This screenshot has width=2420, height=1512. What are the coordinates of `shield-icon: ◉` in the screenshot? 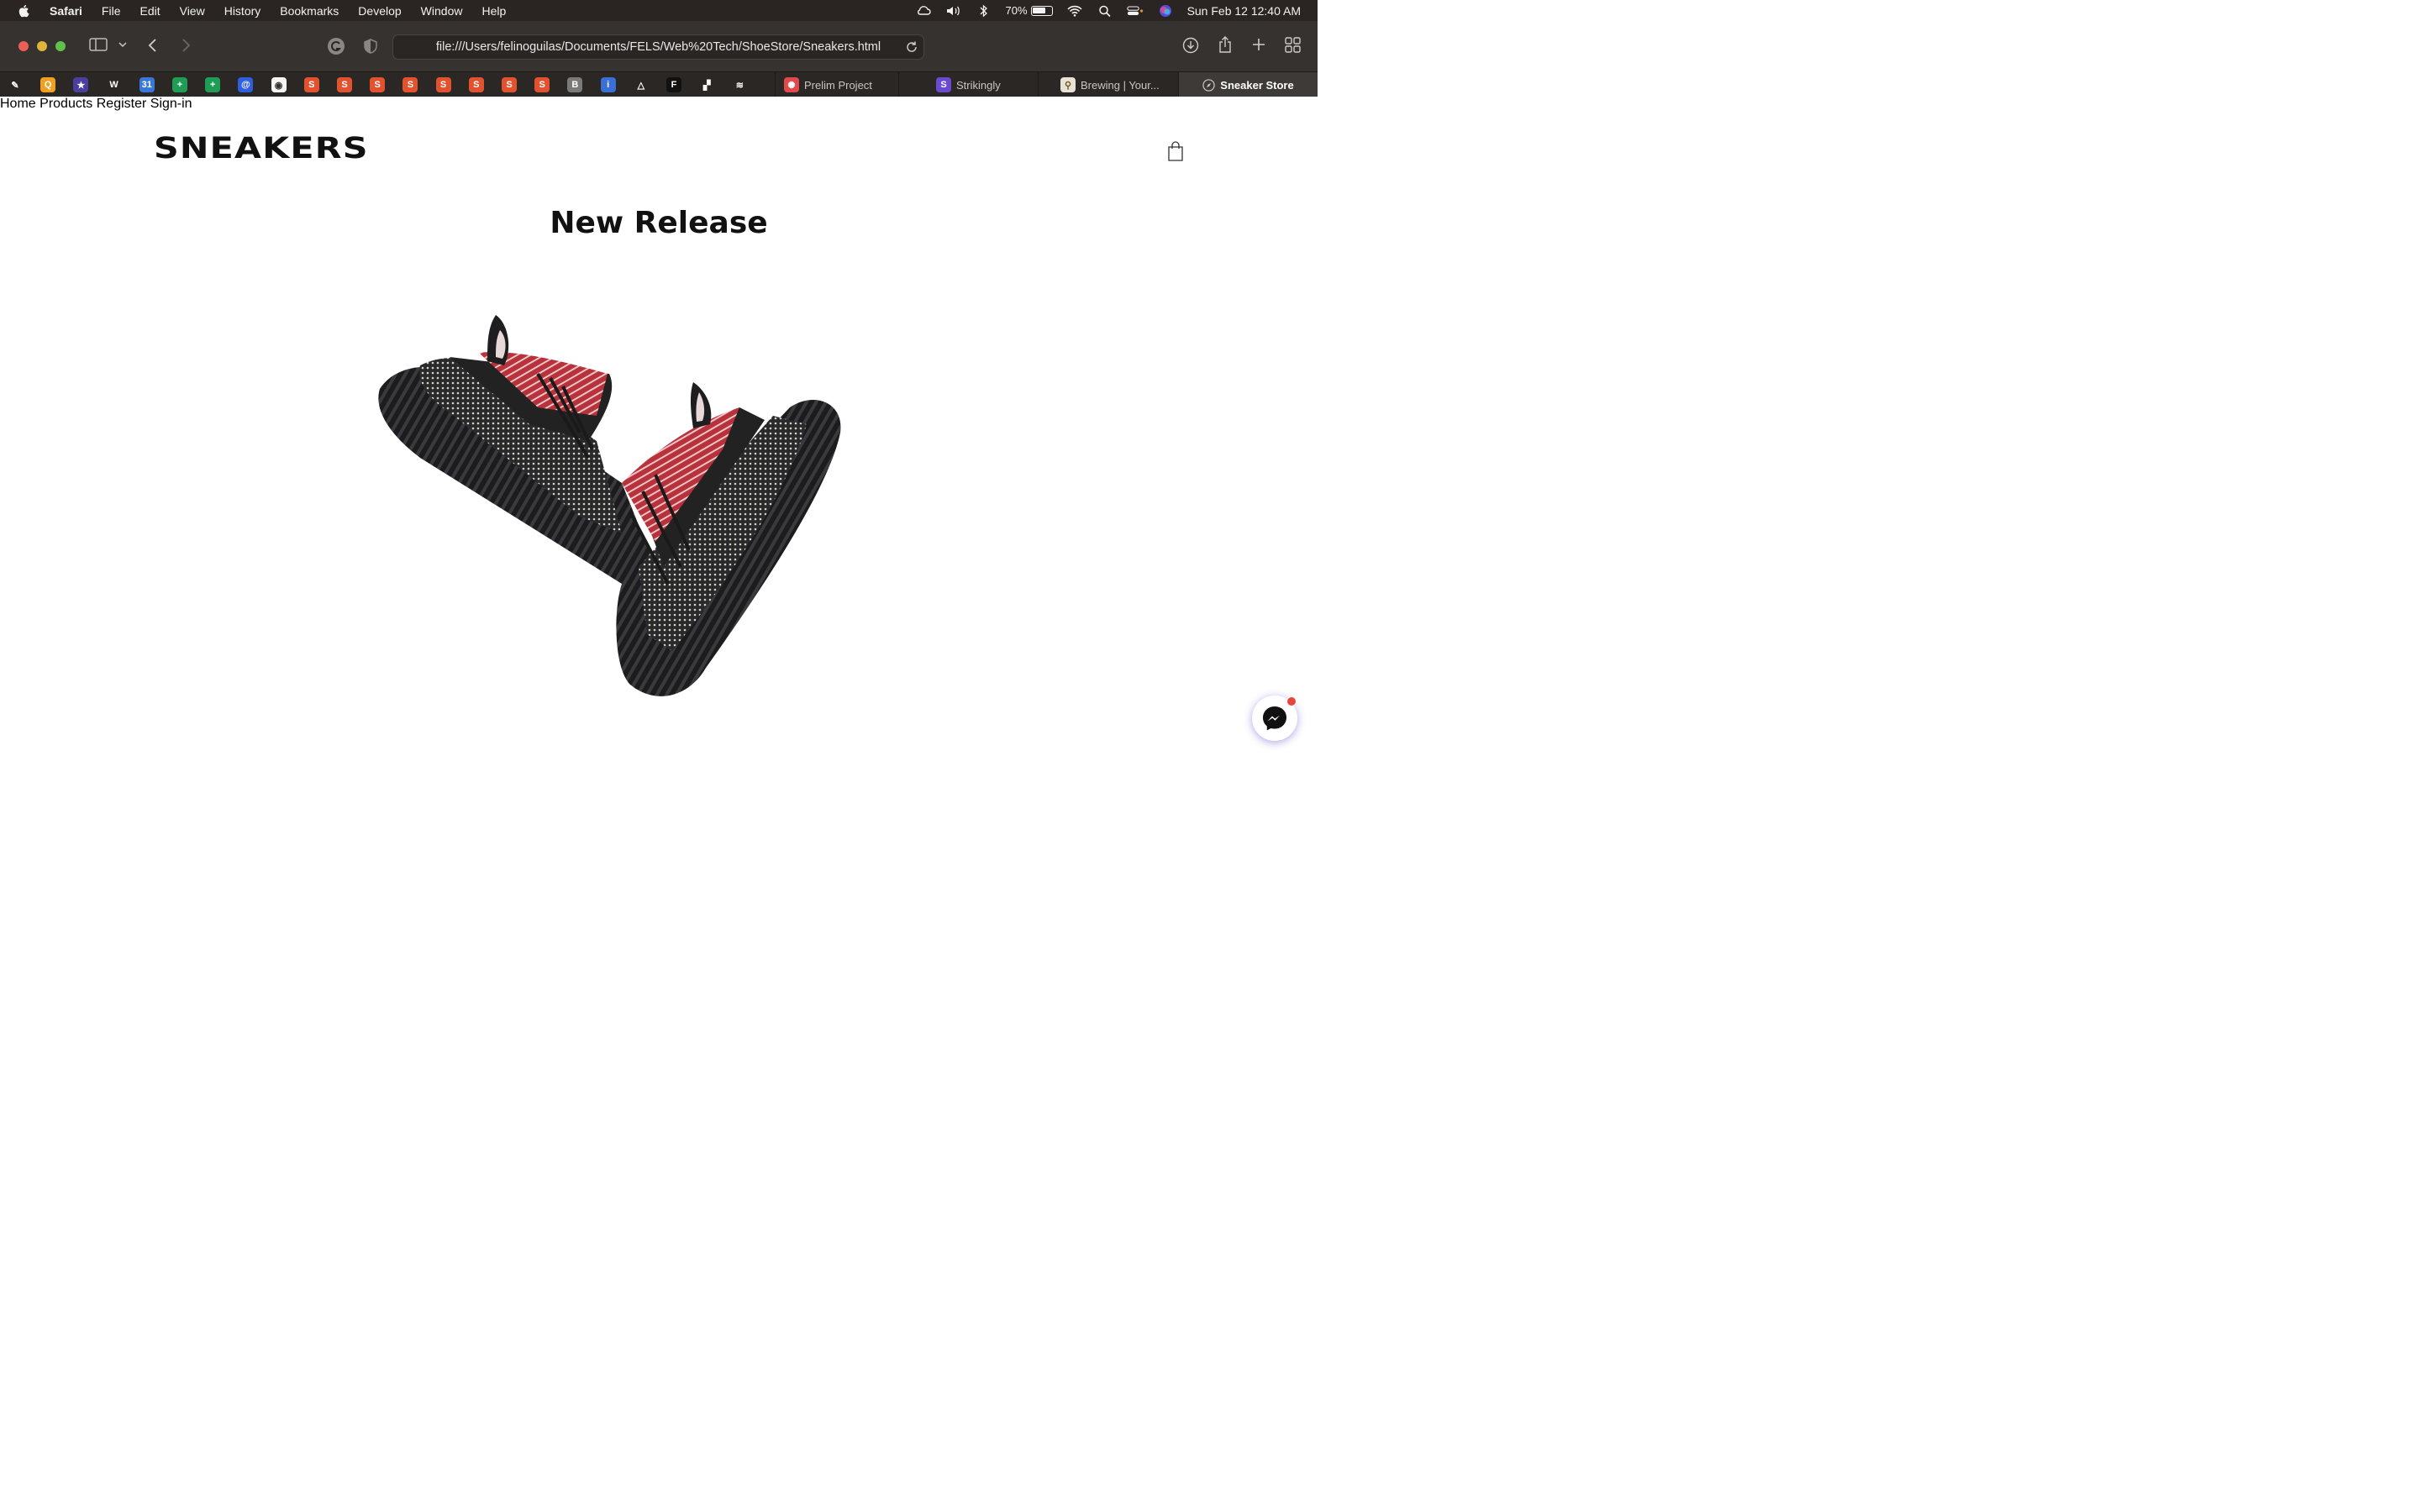 It's located at (279, 84).